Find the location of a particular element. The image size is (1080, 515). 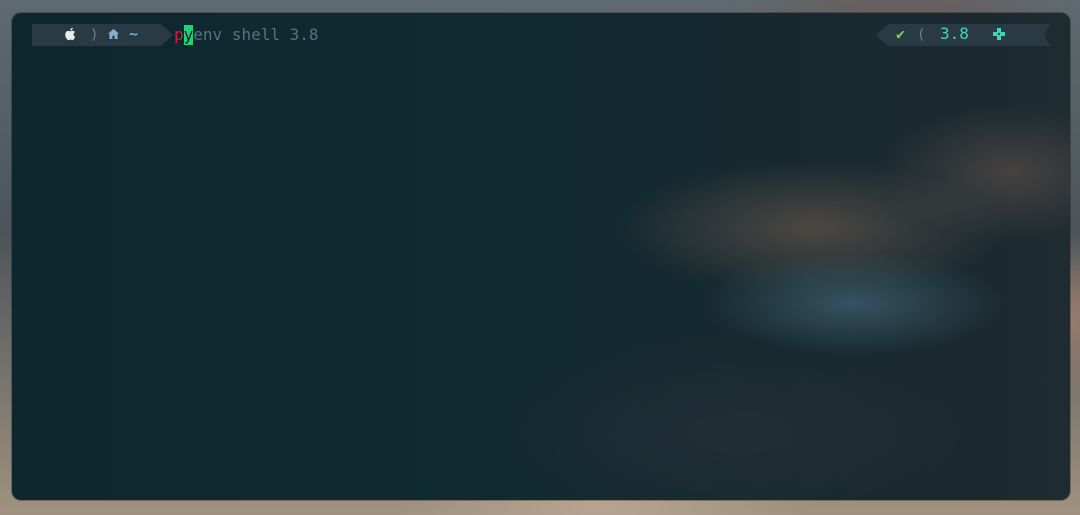

prompt-line: ) ~ pyenv shell 3.8 ✔ ( 3.8 is located at coordinates (541, 36).